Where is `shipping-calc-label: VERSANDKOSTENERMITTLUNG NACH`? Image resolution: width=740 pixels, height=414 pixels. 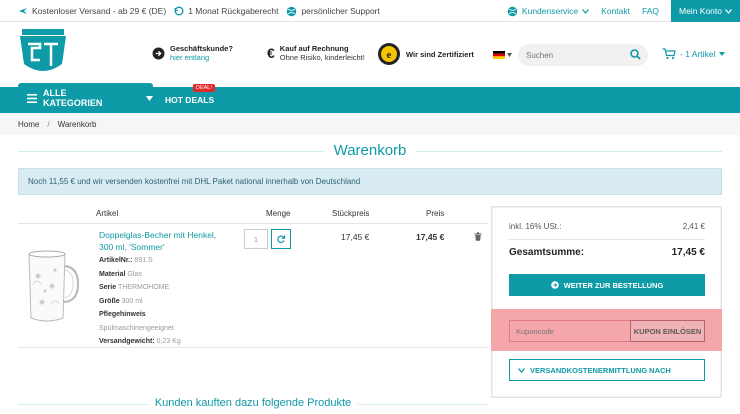
shipping-calc-label: VERSANDKOSTENERMITTLUNG NACH is located at coordinates (600, 370).